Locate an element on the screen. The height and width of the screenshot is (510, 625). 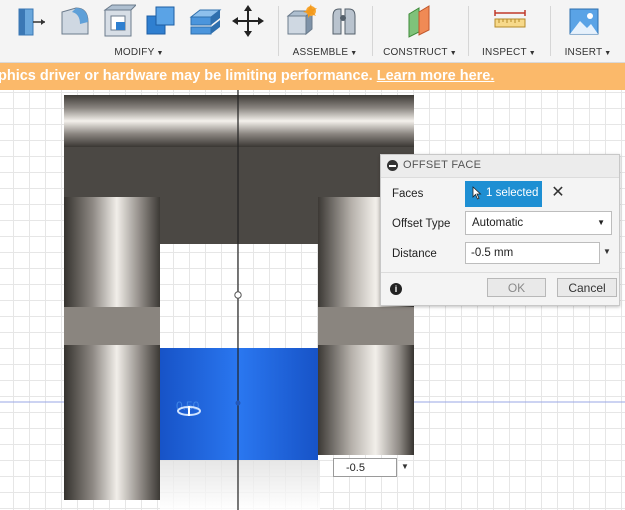
offset-type-select: Automatic ▼ is located at coordinates (538, 223).